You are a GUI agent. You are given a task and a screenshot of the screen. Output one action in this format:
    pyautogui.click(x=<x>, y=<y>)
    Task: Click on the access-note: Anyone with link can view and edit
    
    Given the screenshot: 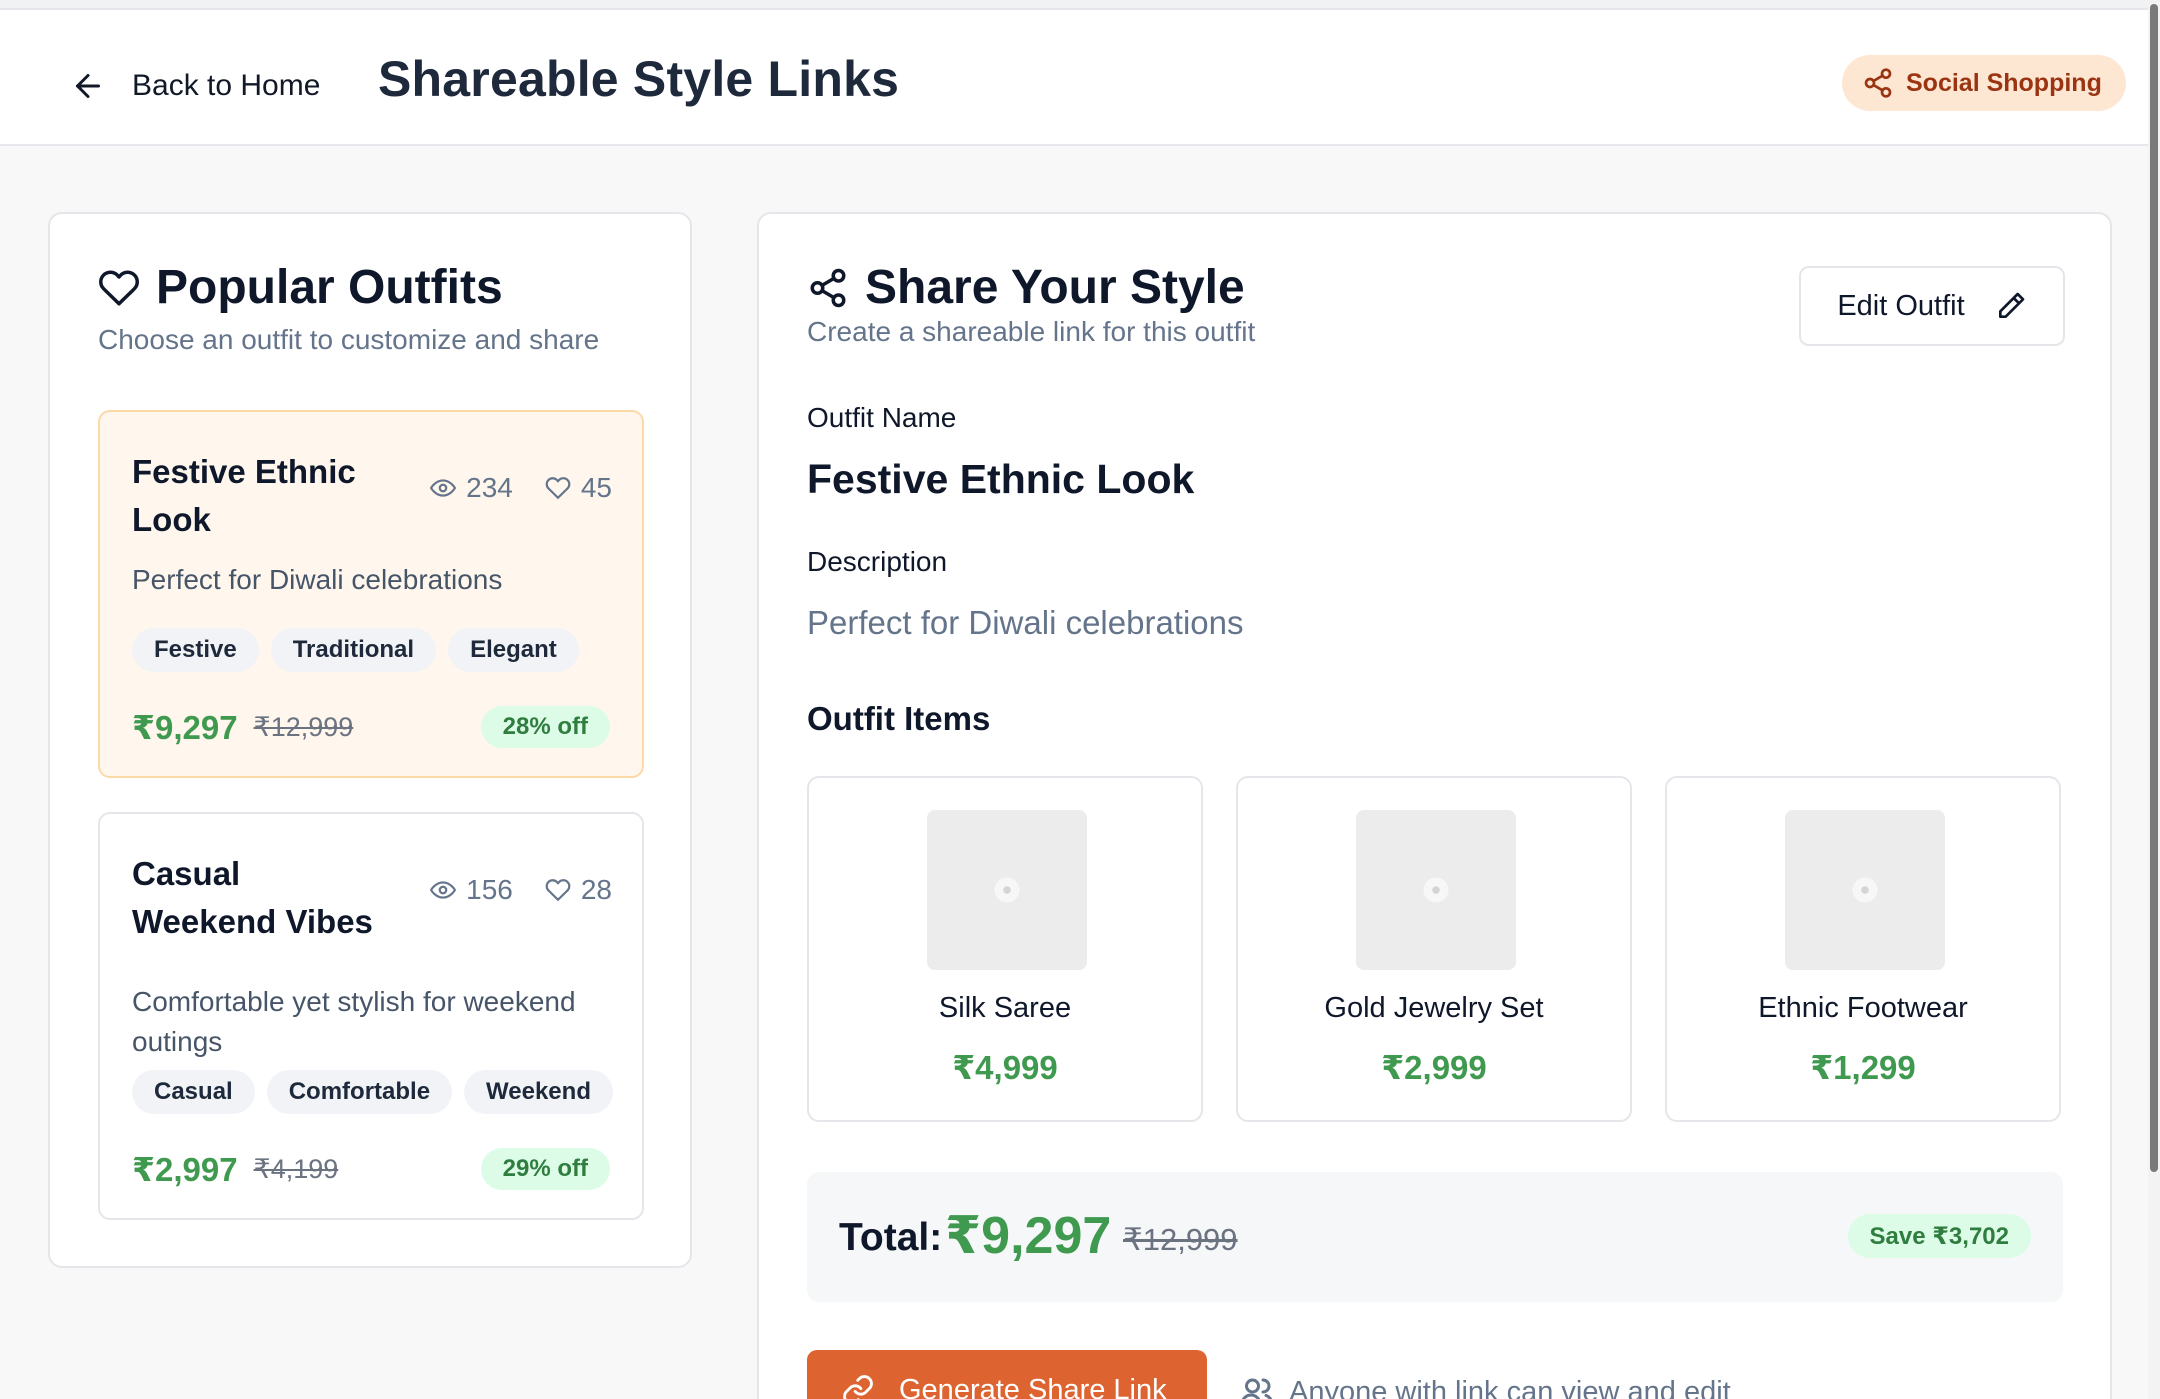 What is the action you would take?
    pyautogui.click(x=1485, y=1386)
    